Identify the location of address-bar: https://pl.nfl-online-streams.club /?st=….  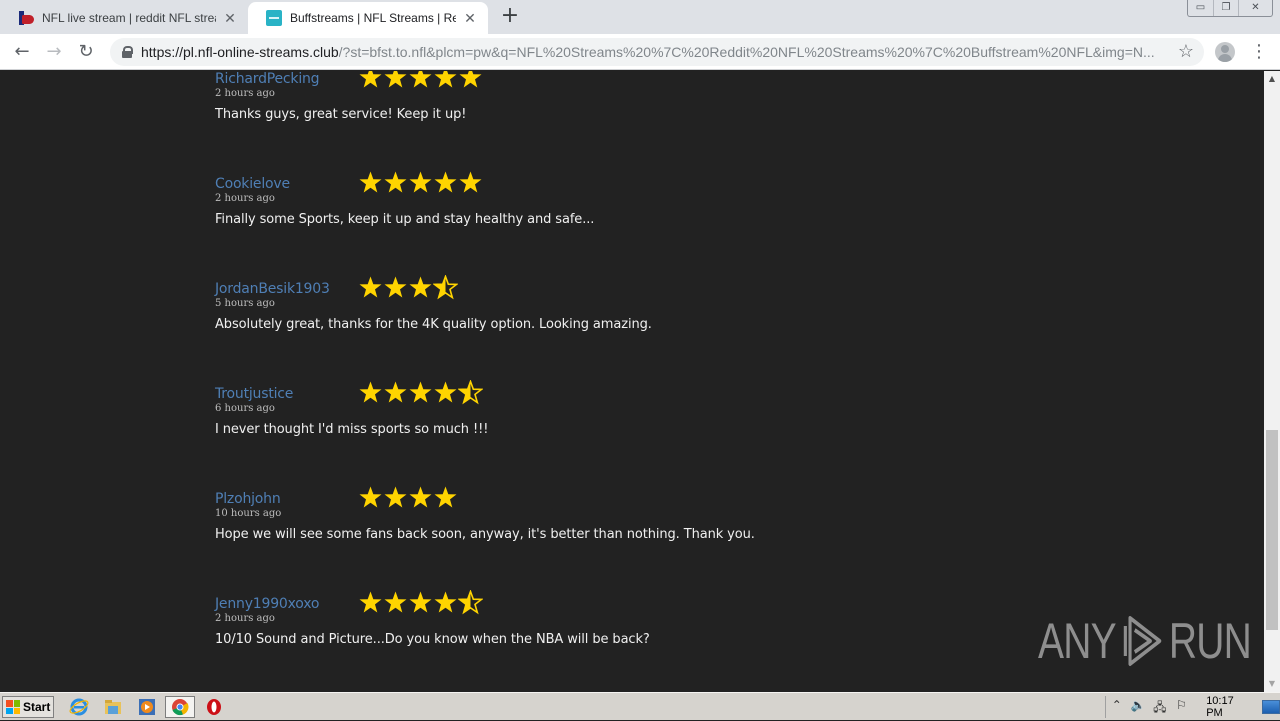
(657, 52).